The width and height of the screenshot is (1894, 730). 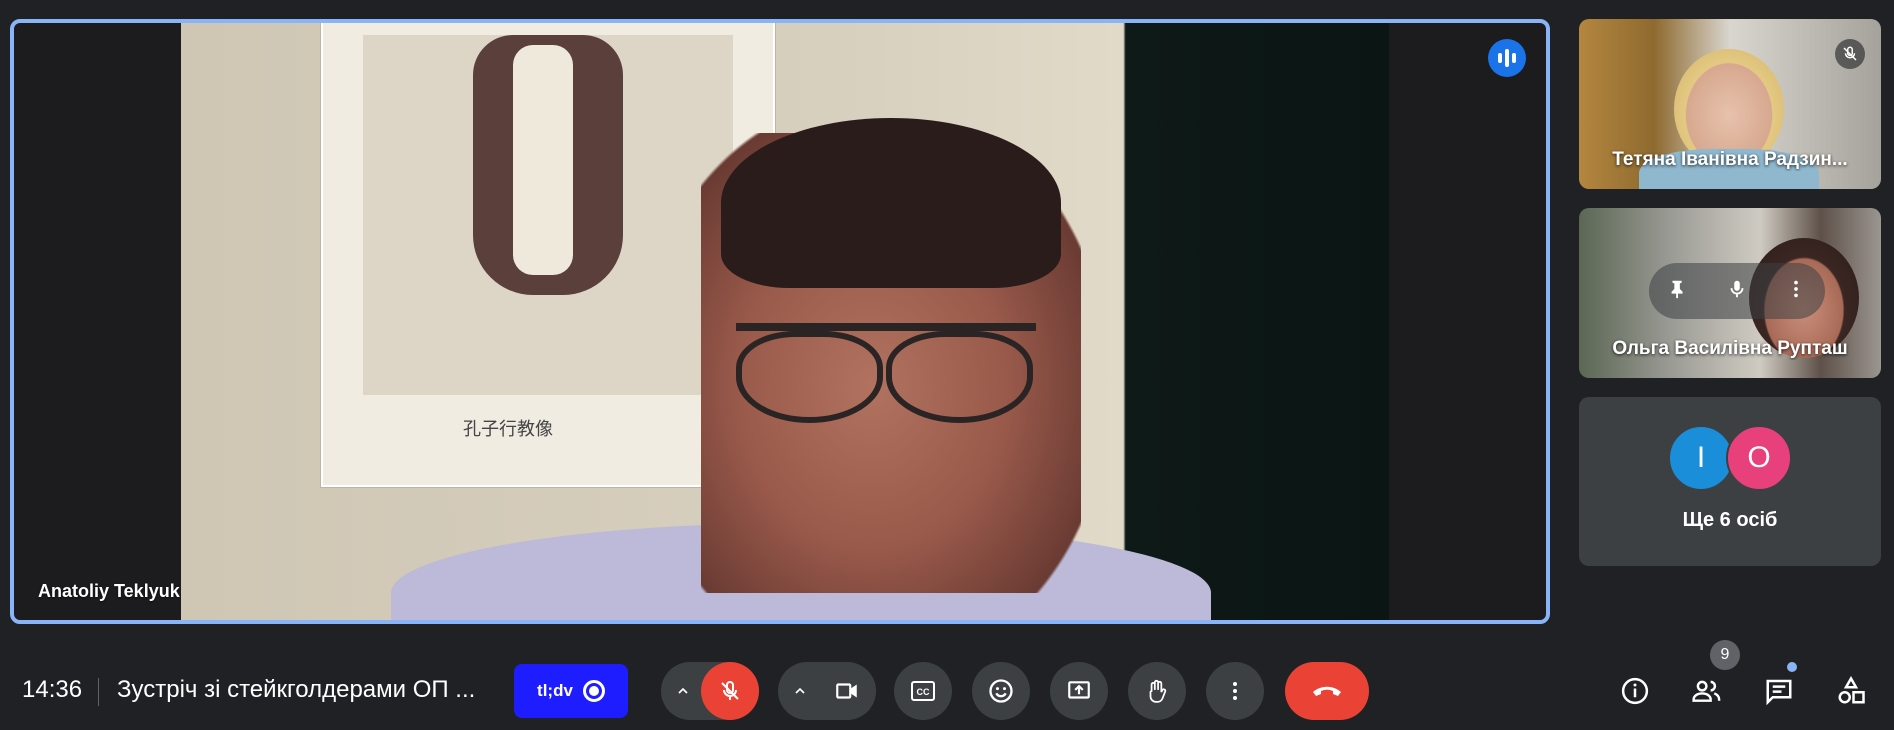 I want to click on avatar: O, so click(x=1759, y=458).